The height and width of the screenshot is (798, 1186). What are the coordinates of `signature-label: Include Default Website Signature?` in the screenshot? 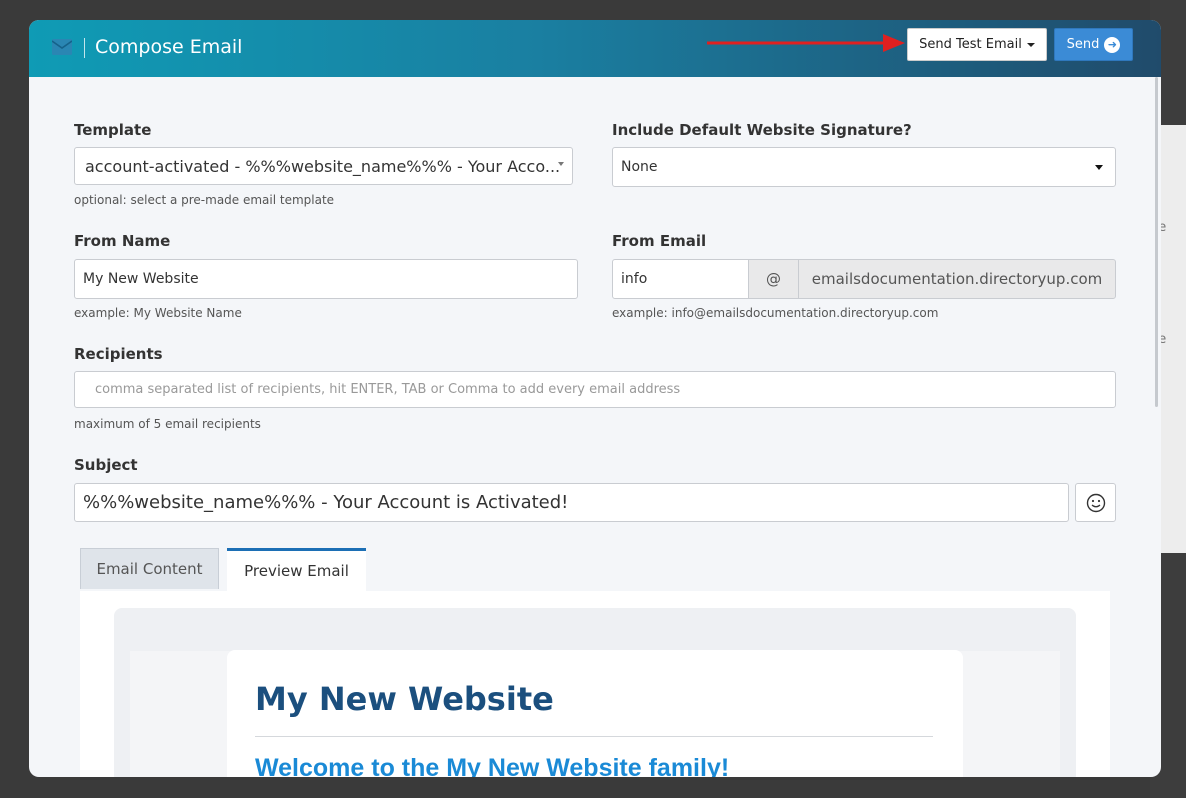 It's located at (762, 130).